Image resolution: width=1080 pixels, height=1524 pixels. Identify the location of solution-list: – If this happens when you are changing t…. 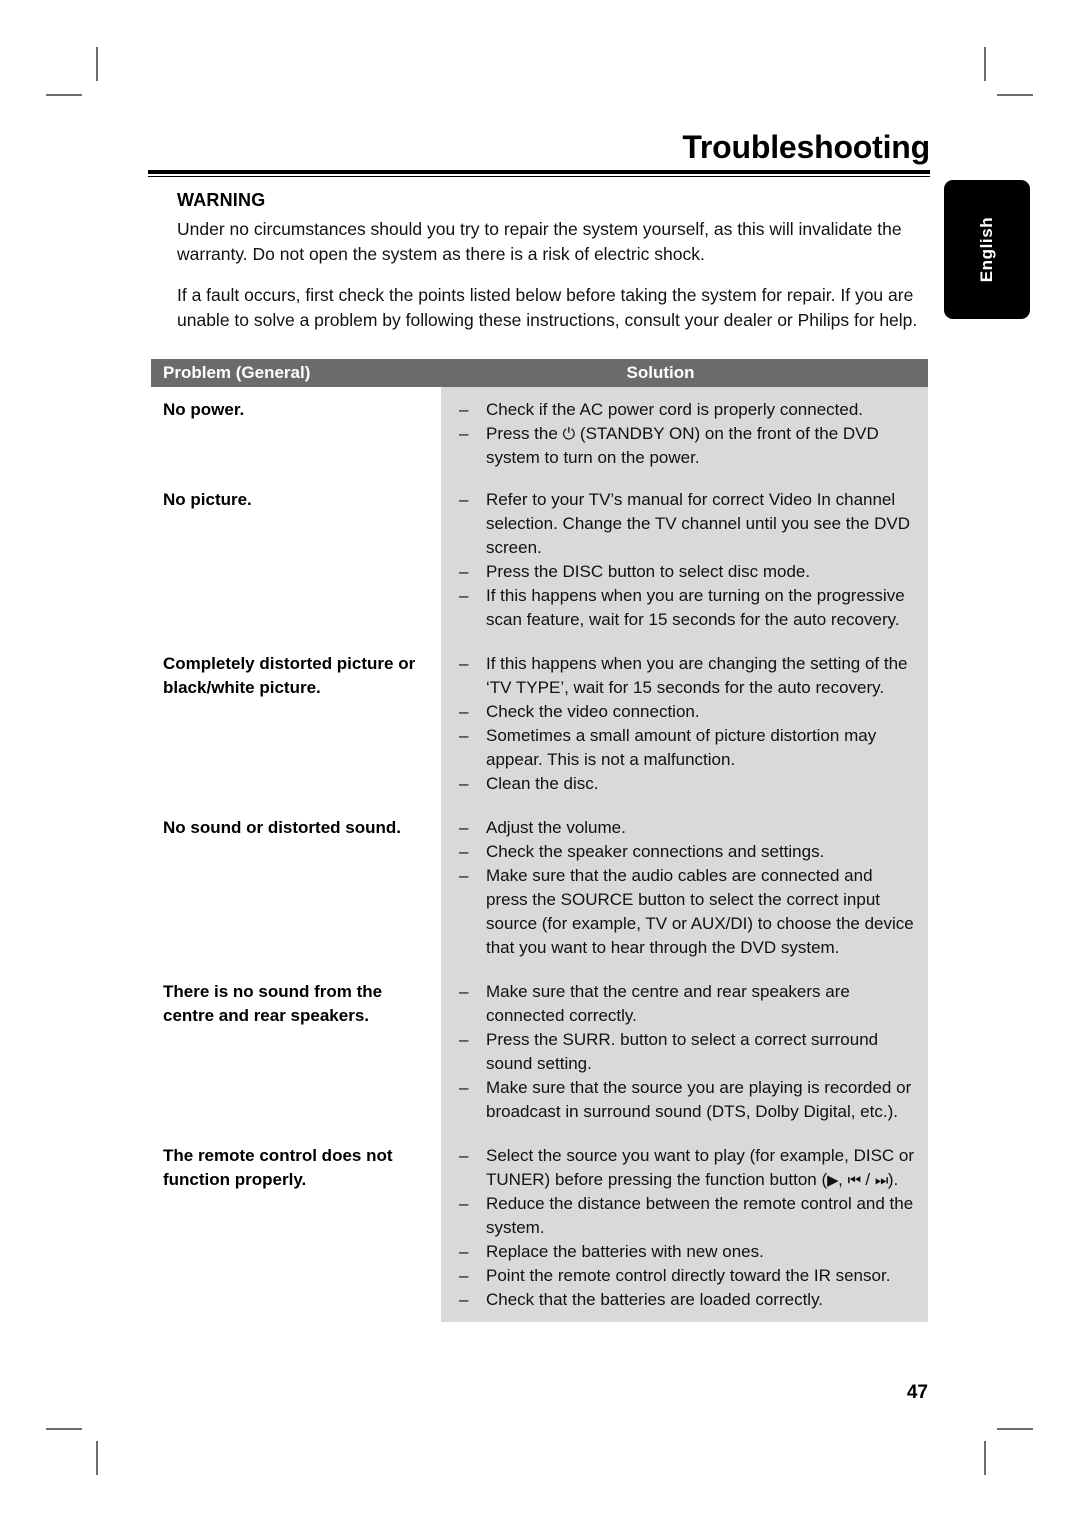
(687, 724).